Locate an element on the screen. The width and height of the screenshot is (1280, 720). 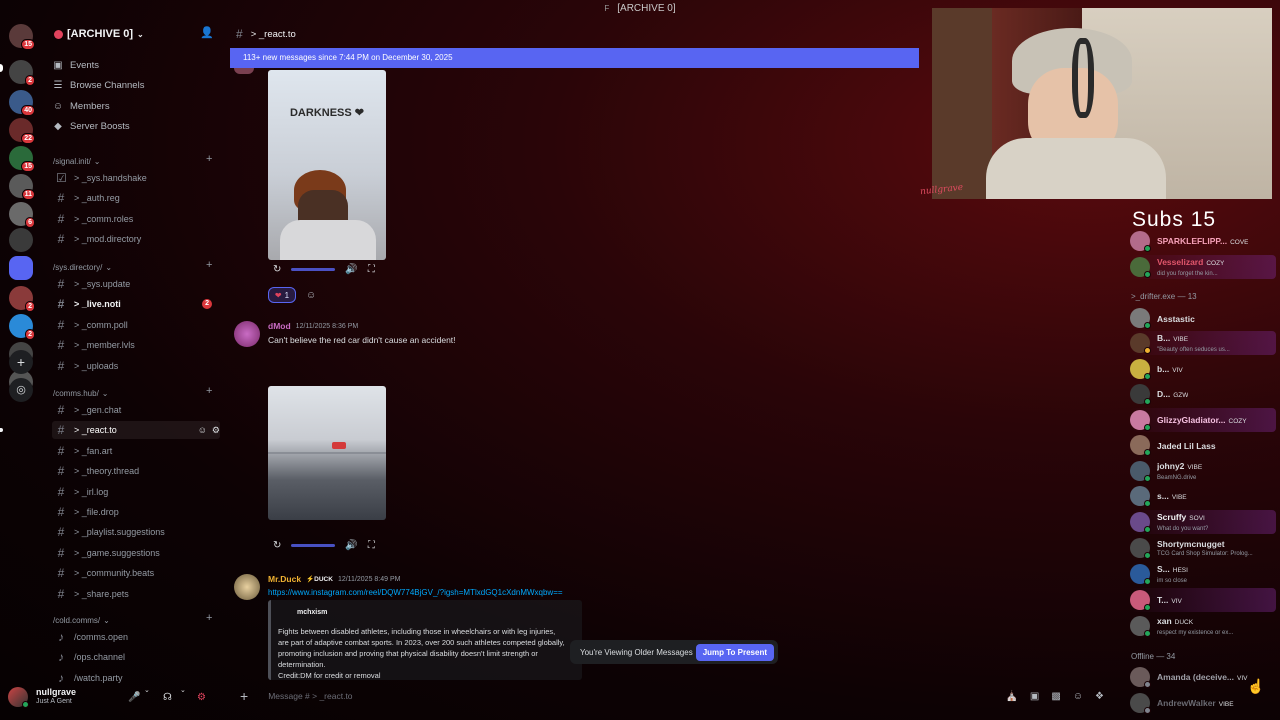
channel-item: # > _file.drop is located at coordinates (136, 512).